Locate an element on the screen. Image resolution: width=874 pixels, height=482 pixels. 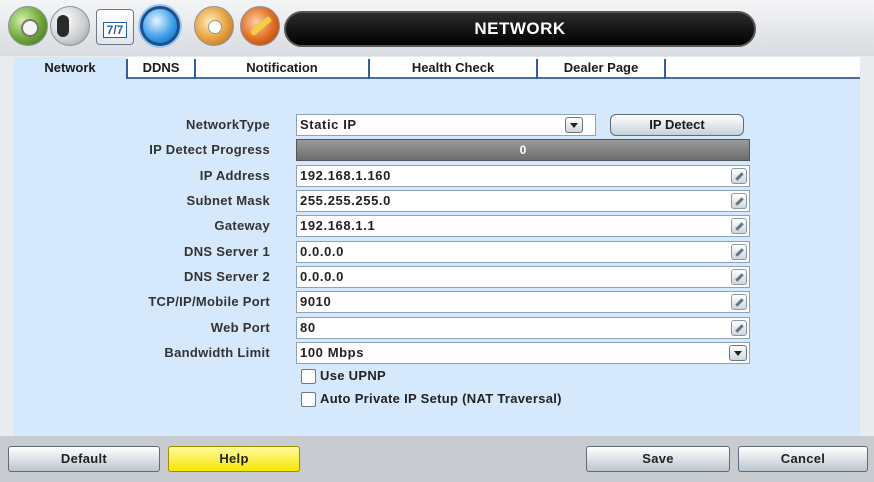
web-port-label: Web Port is located at coordinates (240, 327).